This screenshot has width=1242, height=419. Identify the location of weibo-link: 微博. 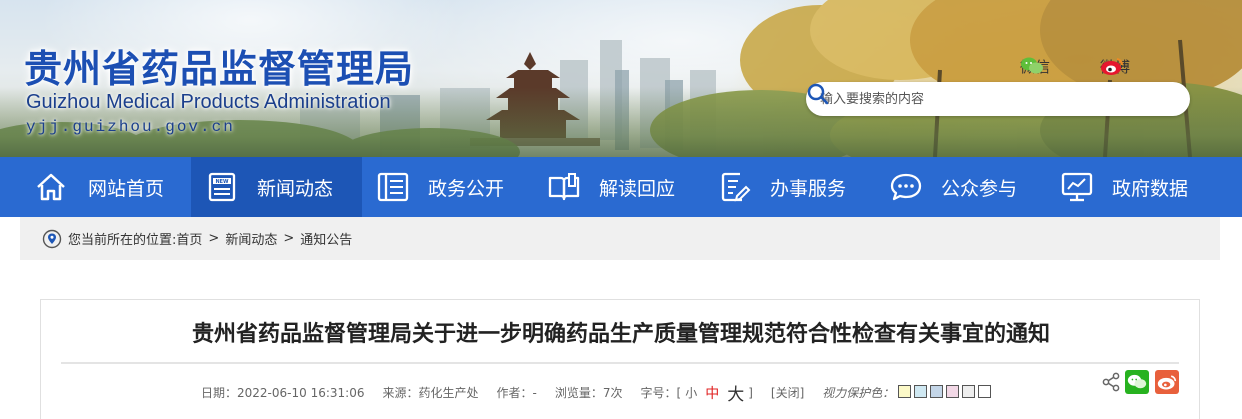
(1115, 66).